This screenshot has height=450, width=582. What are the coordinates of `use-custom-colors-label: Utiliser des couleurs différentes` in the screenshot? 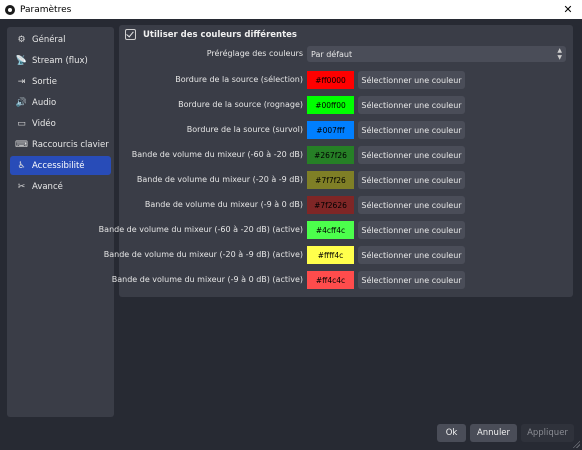 It's located at (220, 34).